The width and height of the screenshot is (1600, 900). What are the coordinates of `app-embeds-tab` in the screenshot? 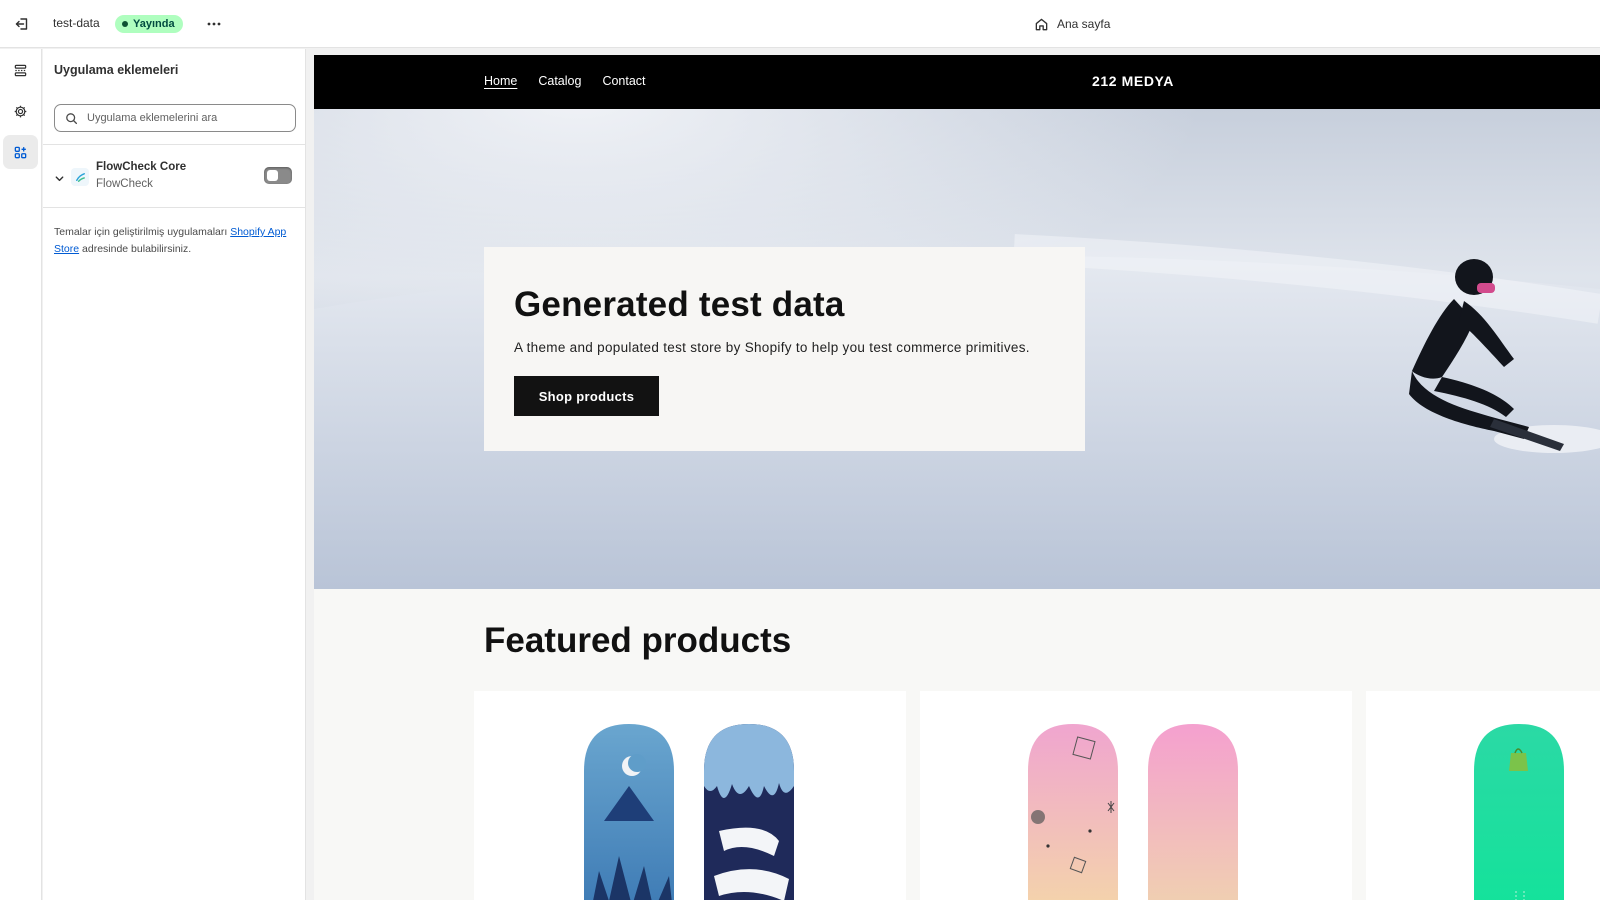 It's located at (20, 152).